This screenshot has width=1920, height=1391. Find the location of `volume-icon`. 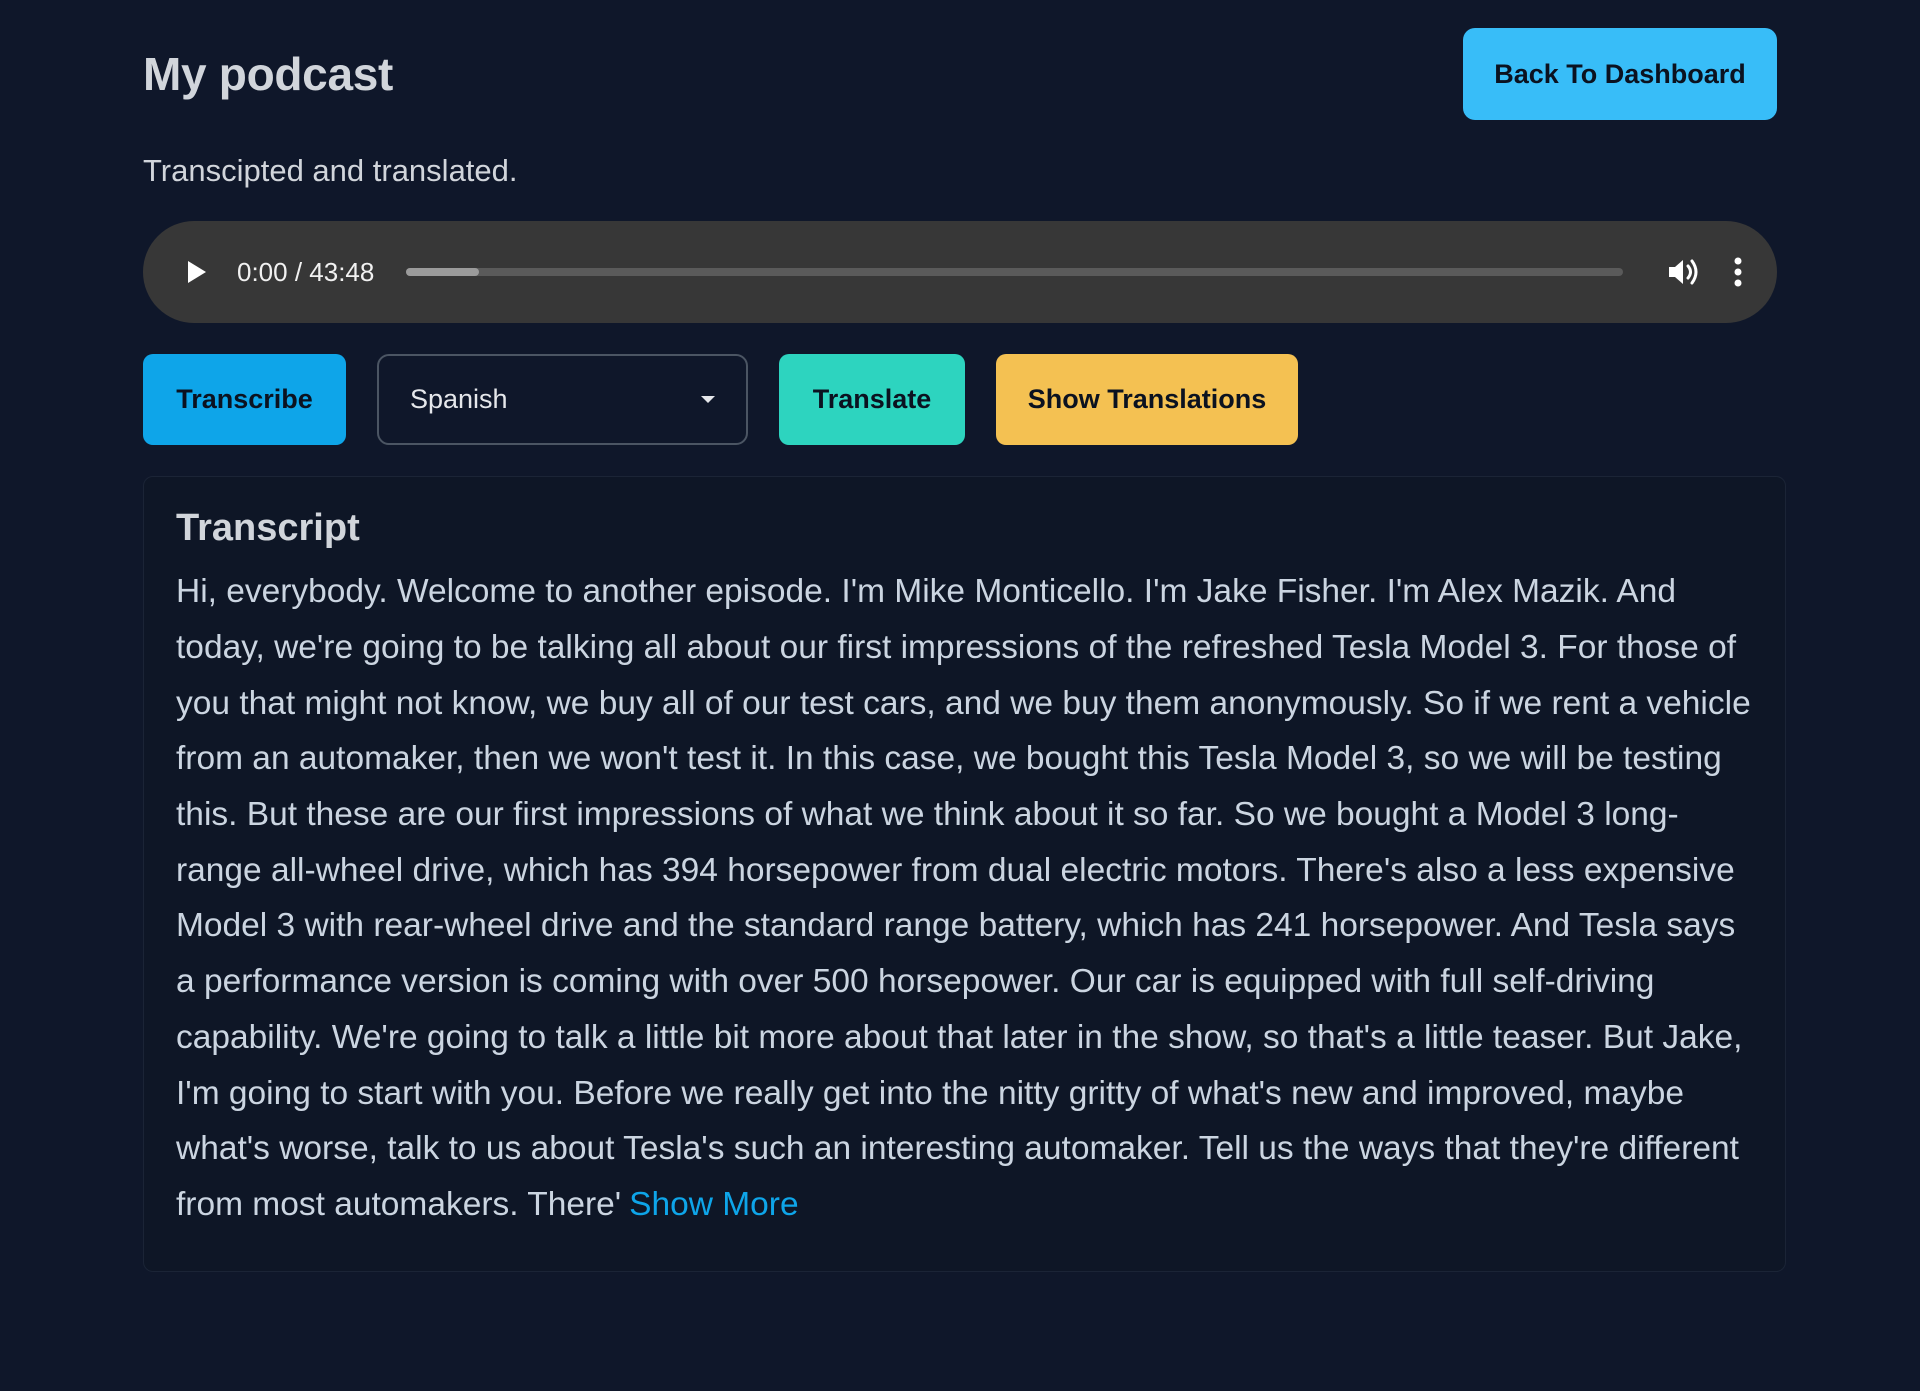

volume-icon is located at coordinates (1684, 272).